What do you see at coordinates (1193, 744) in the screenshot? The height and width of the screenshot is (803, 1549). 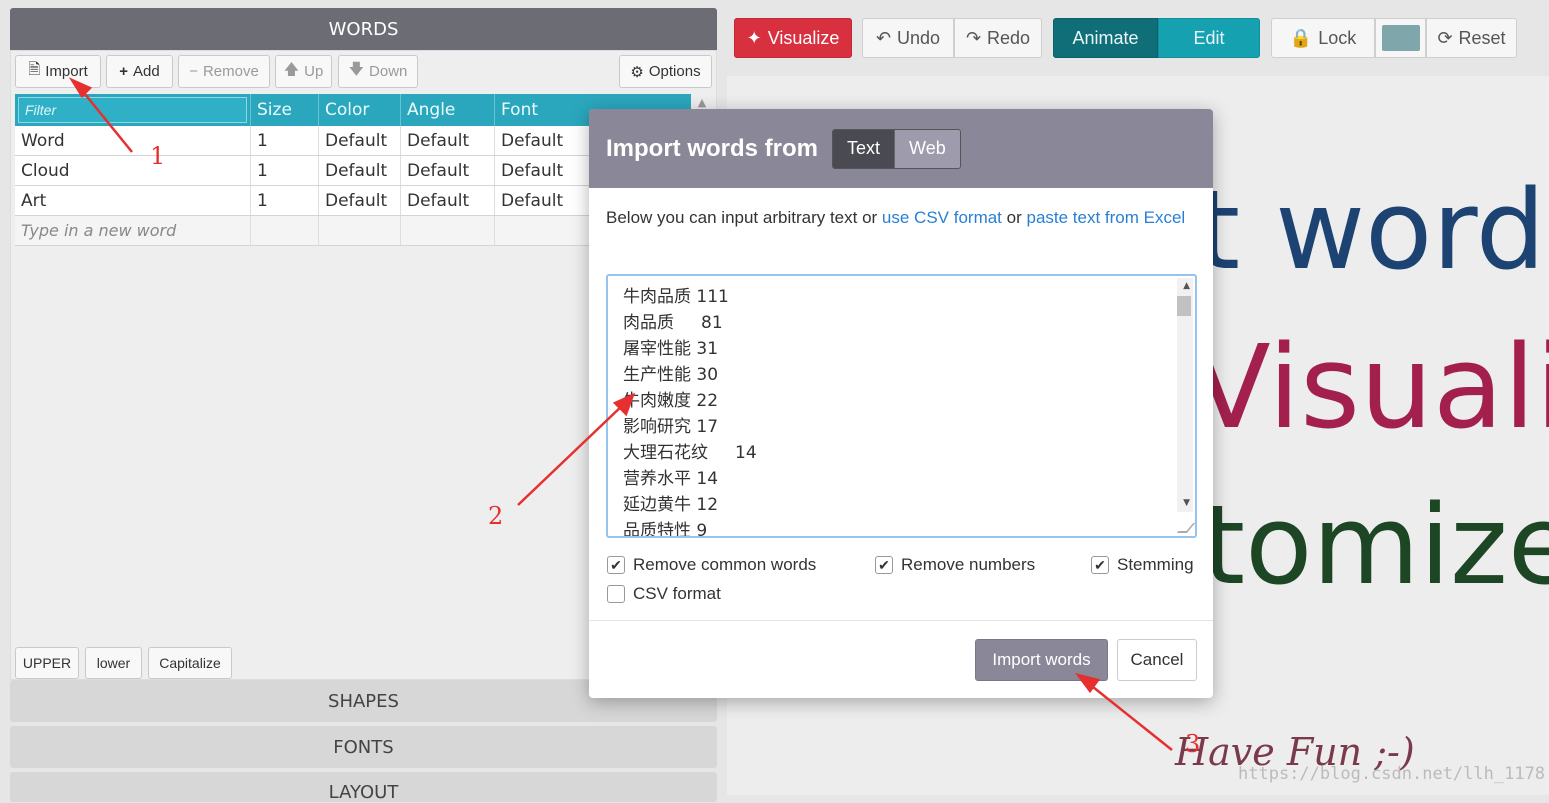 I see `annotation-label-3: 3` at bounding box center [1193, 744].